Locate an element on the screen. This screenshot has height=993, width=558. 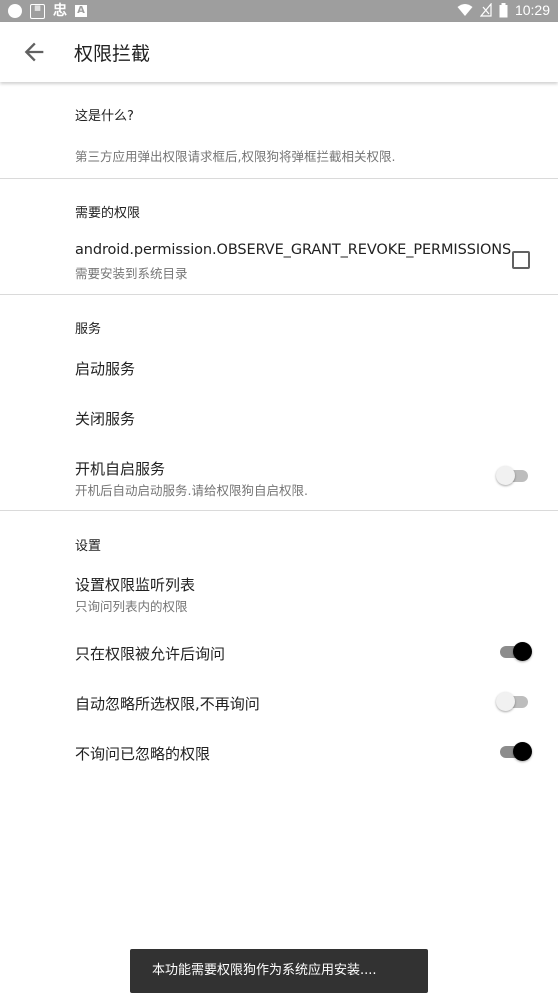
skip-ignored-title: 不询问已忽略的权限 is located at coordinates (143, 754).